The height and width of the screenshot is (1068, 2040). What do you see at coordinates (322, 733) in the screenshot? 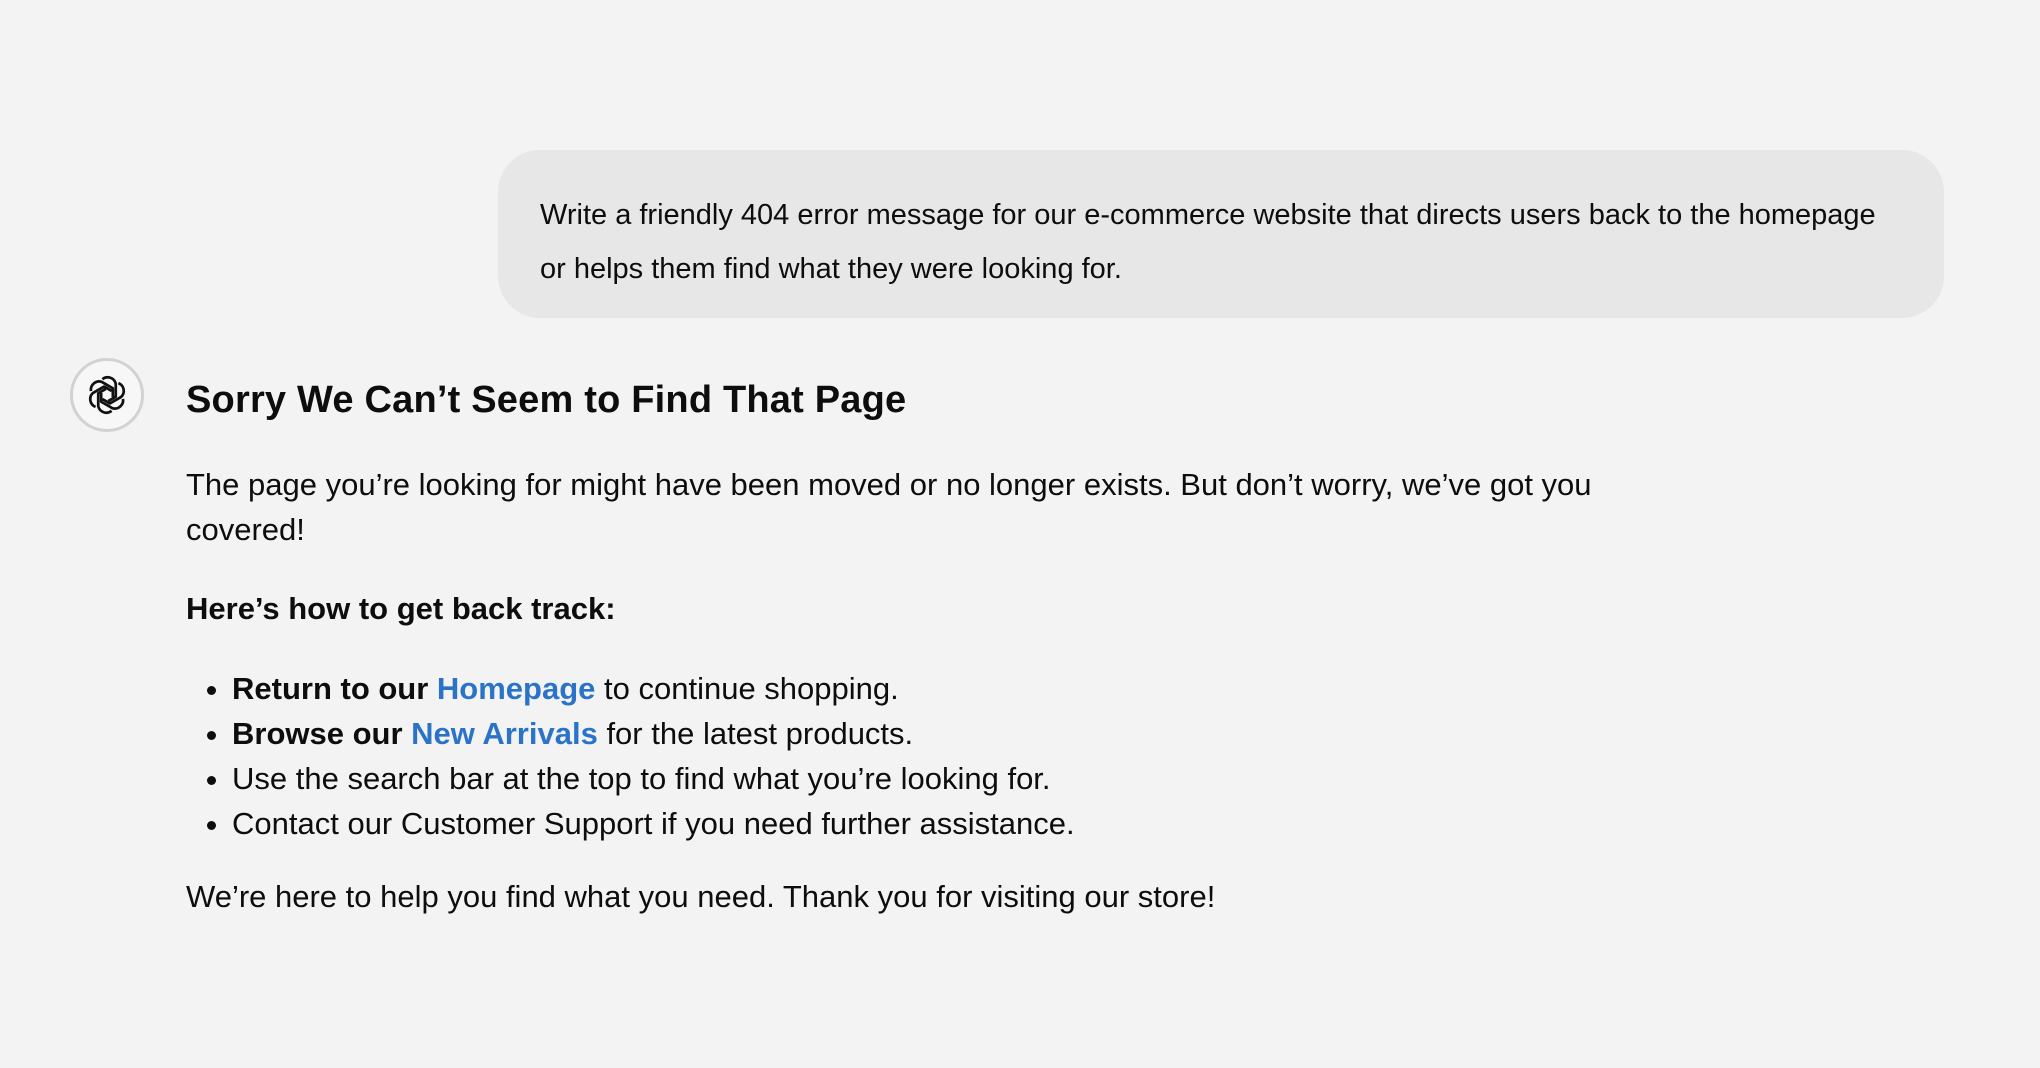
I see `list-item-bold: Browse our` at bounding box center [322, 733].